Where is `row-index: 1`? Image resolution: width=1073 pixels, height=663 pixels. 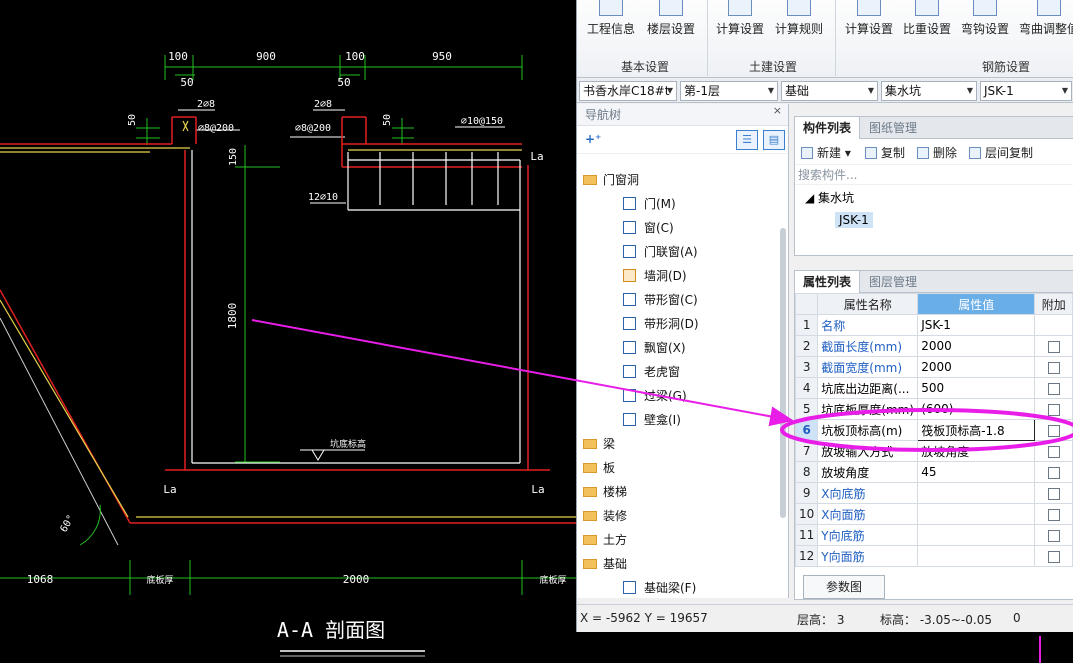
row-index: 1 is located at coordinates (807, 325).